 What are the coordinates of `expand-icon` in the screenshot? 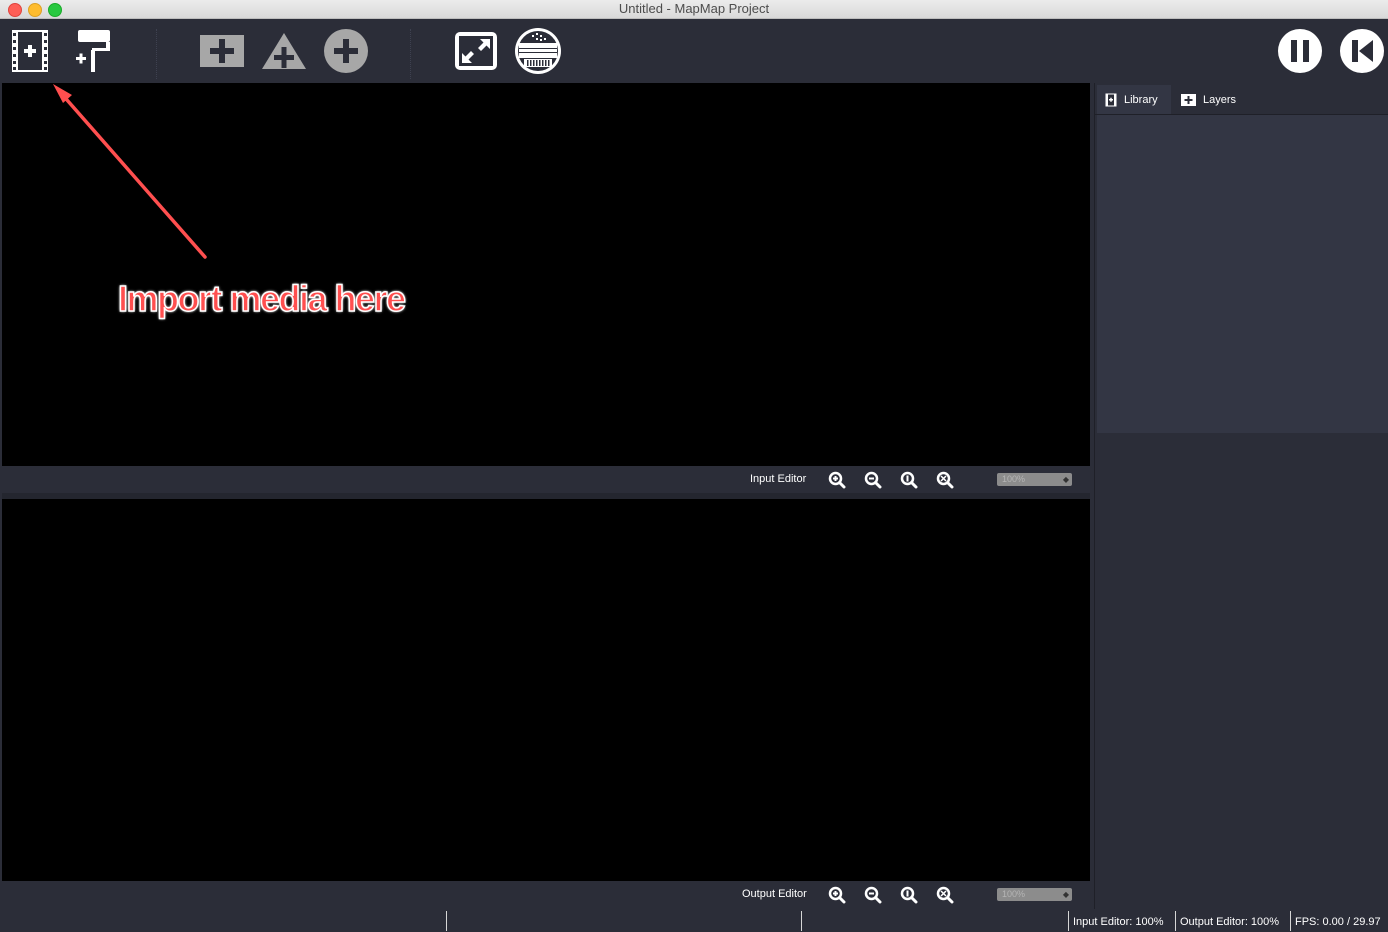 It's located at (476, 51).